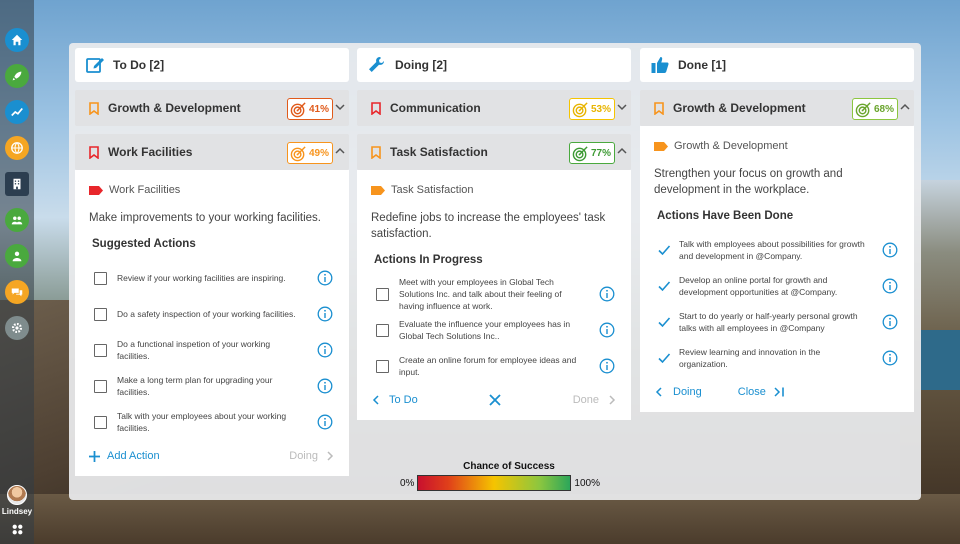 The width and height of the screenshot is (960, 544). What do you see at coordinates (884, 109) in the screenshot?
I see `success-pct: 68%` at bounding box center [884, 109].